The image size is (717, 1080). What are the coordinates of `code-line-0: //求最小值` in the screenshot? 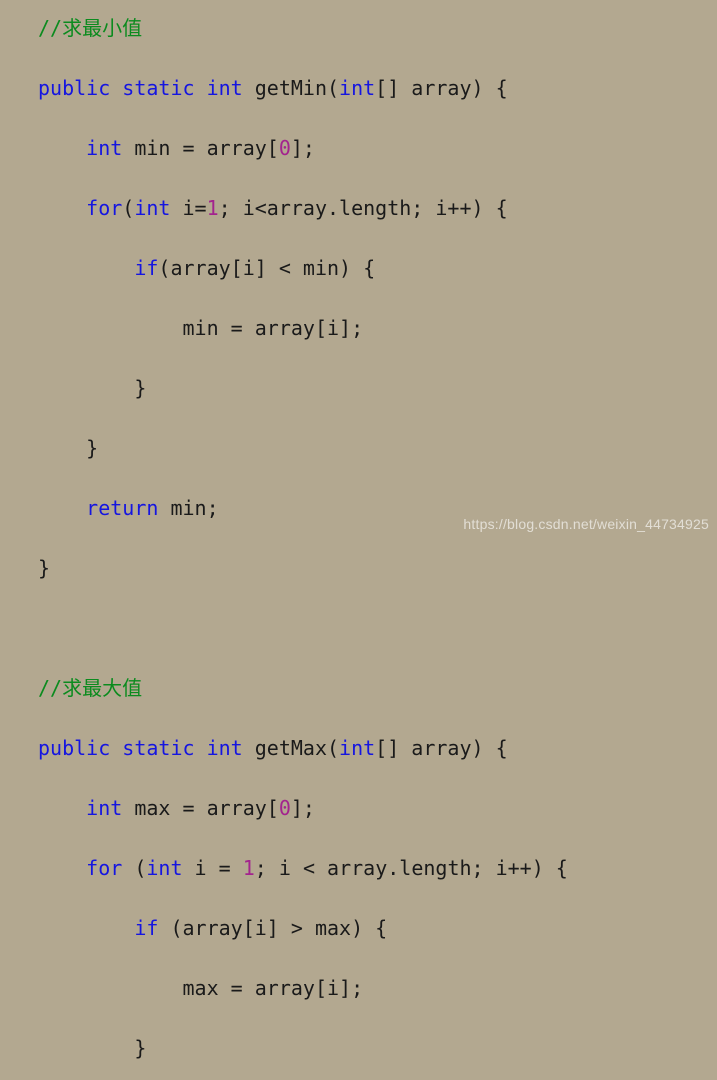 It's located at (303, 28).